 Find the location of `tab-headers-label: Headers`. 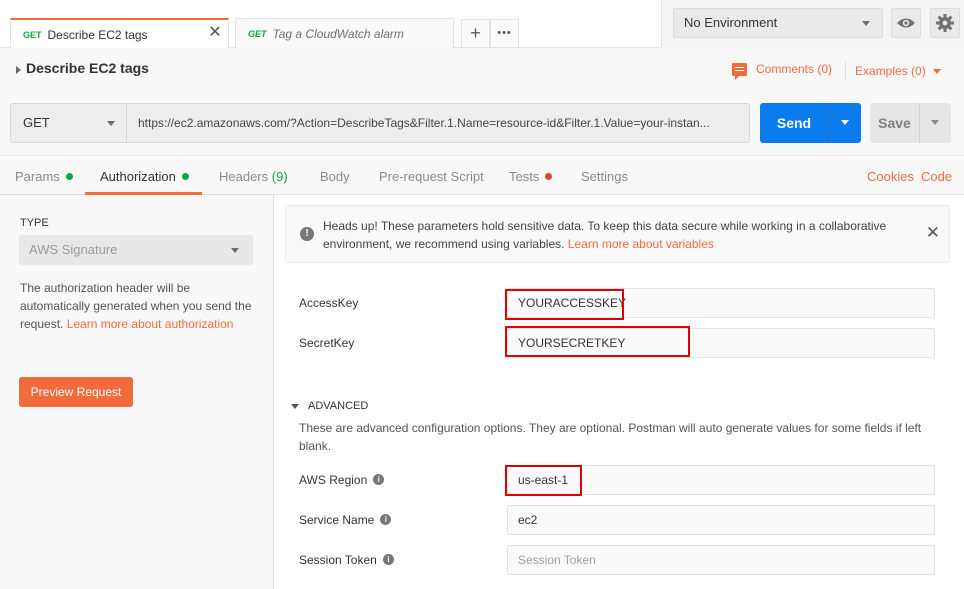

tab-headers-label: Headers is located at coordinates (244, 176).